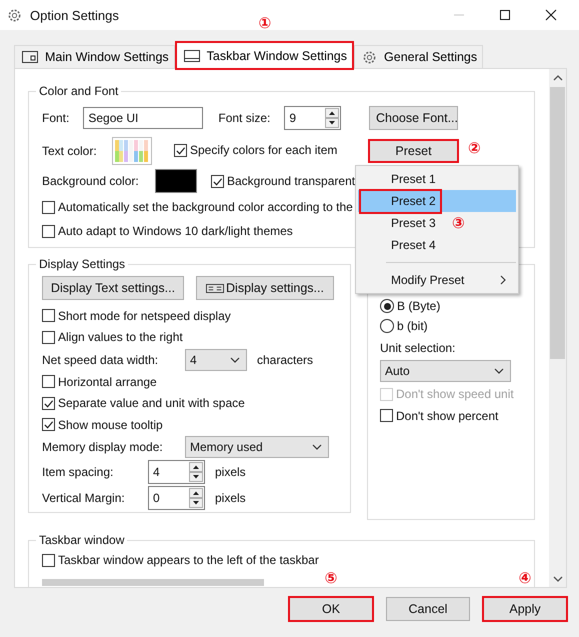  I want to click on dropdown: Memory used, so click(257, 447).